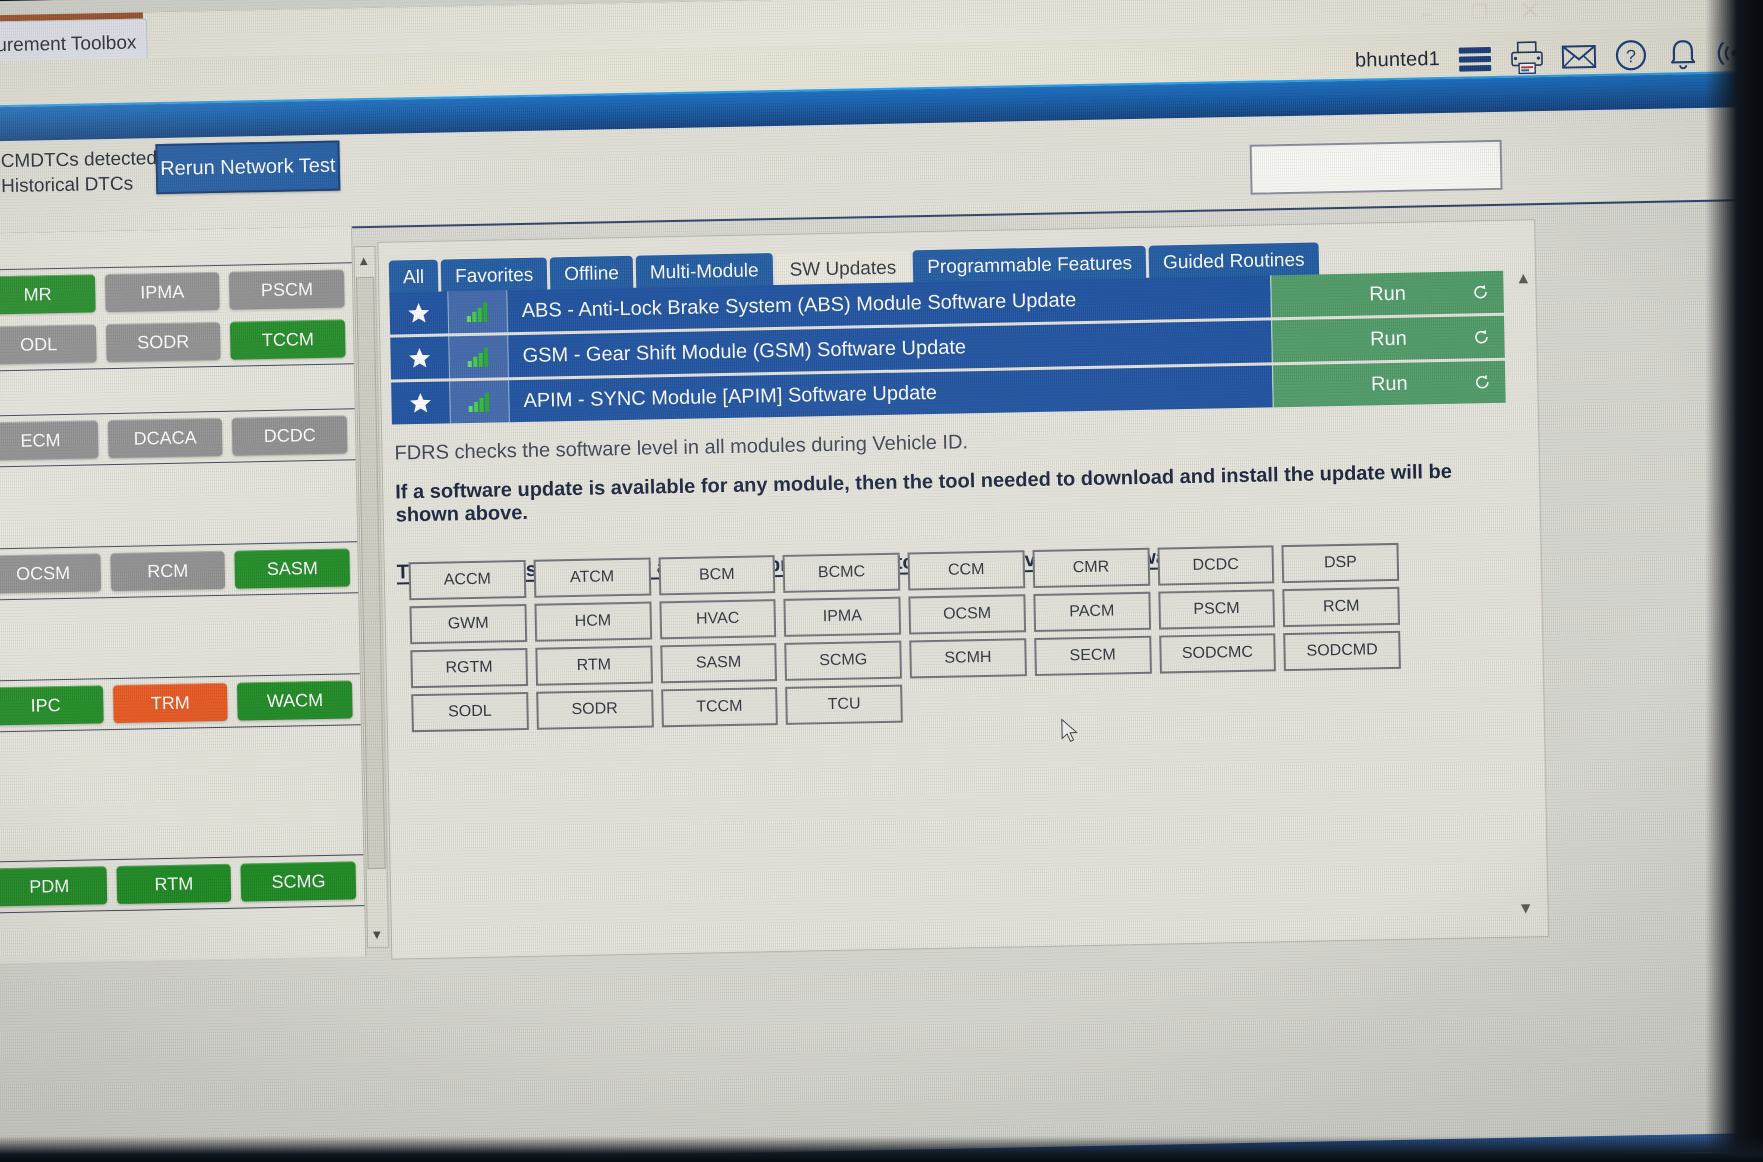  Describe the element at coordinates (1683, 54) in the screenshot. I see `bell-icon` at that location.